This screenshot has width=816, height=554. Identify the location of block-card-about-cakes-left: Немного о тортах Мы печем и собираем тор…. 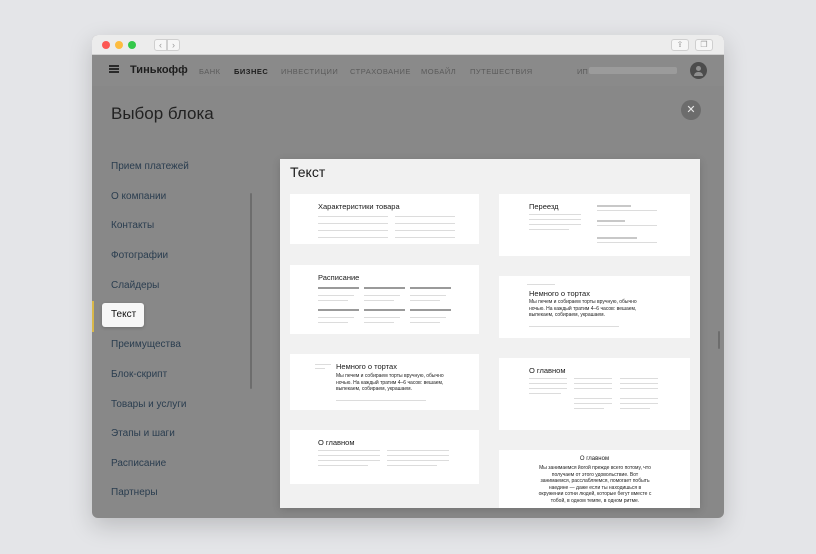
(384, 382).